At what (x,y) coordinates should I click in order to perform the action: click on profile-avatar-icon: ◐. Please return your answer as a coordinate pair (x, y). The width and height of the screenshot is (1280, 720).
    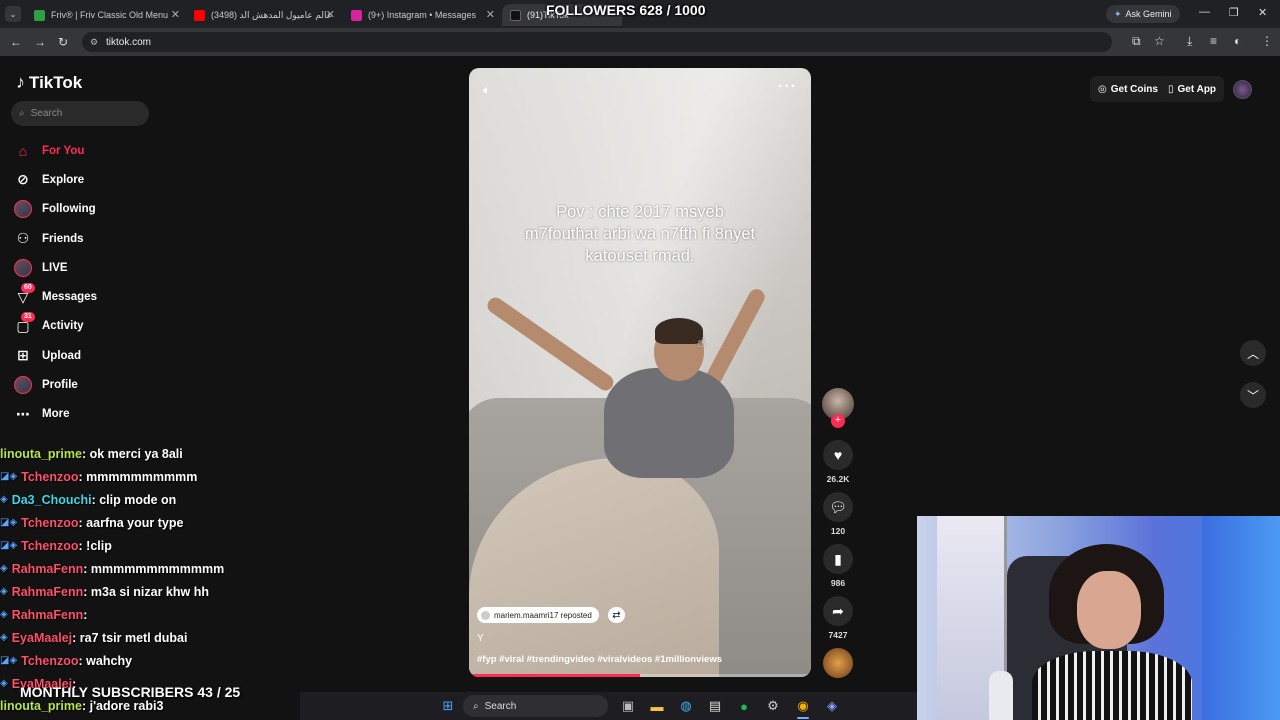
    Looking at the image, I should click on (1237, 41).